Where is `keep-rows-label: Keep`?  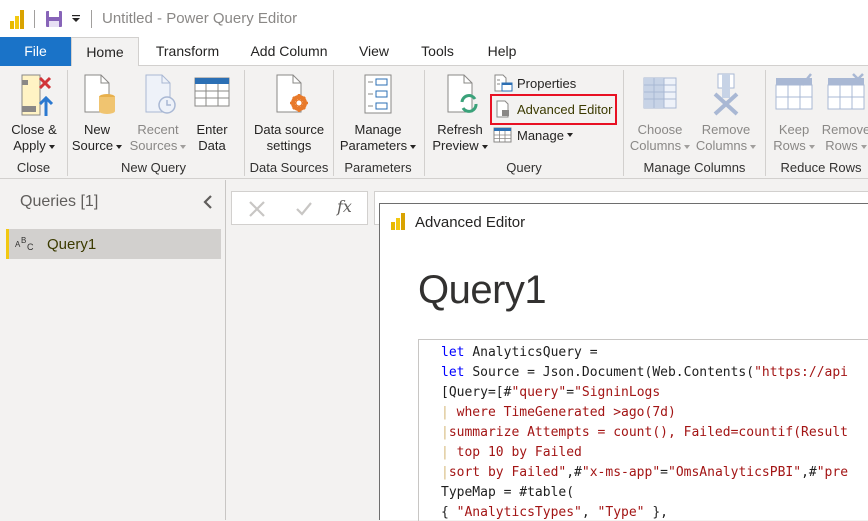 keep-rows-label: Keep is located at coordinates (794, 129).